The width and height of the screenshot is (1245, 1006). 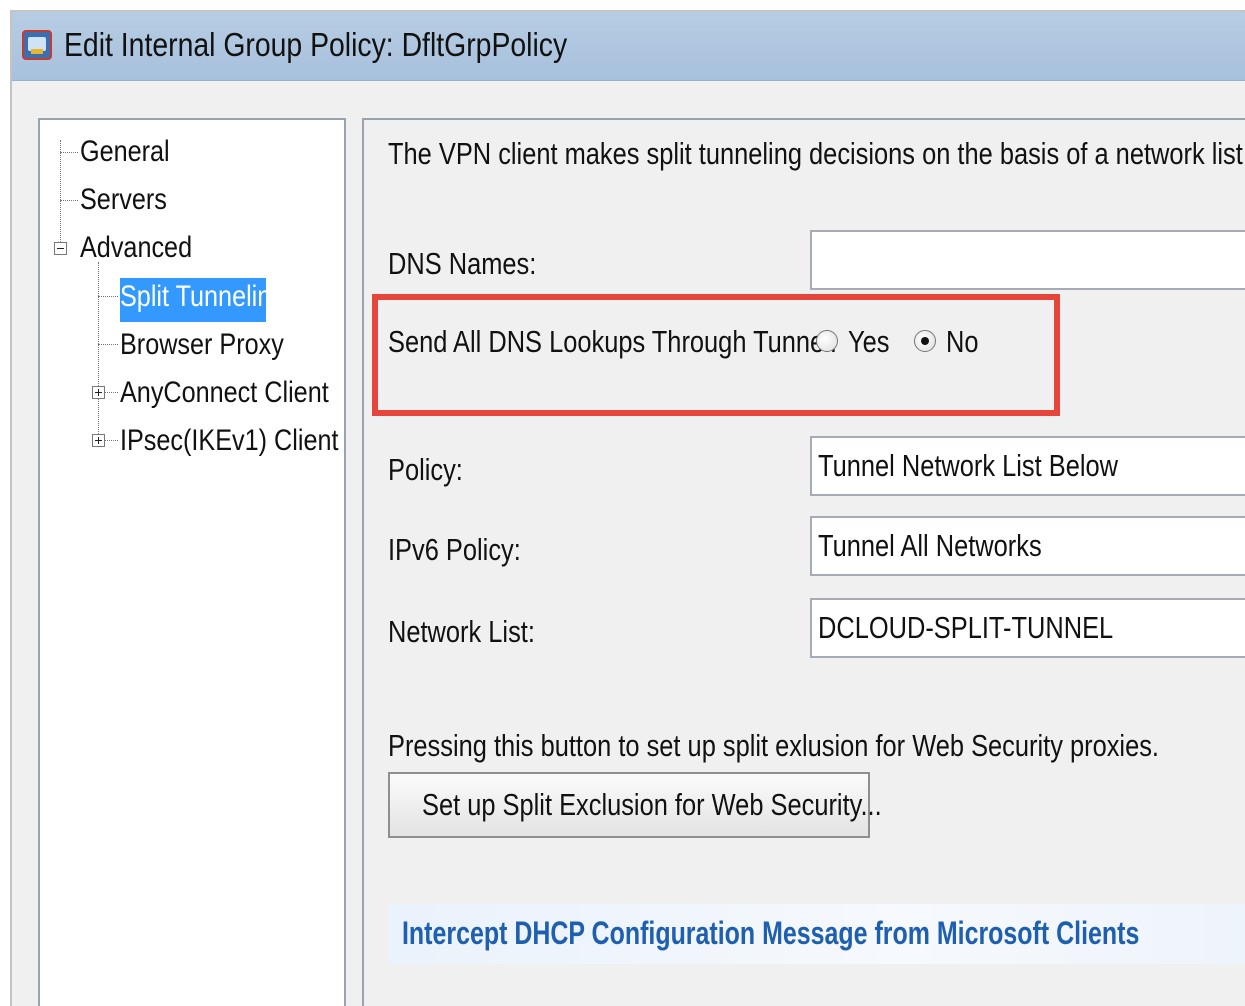 What do you see at coordinates (202, 345) in the screenshot?
I see `tree-item-browser-proxy: Browser Proxy` at bounding box center [202, 345].